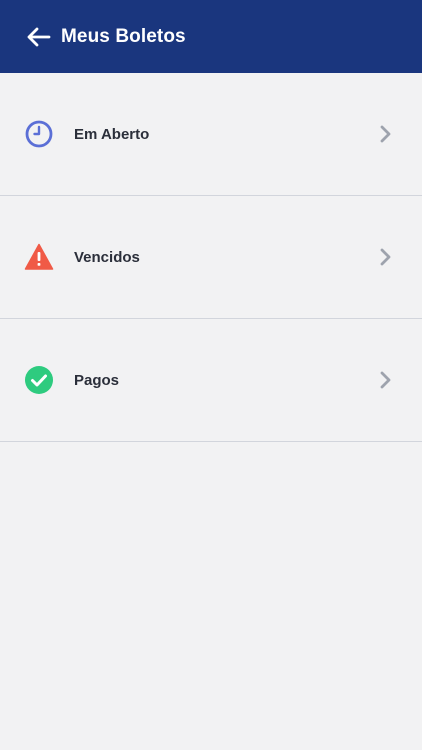 The width and height of the screenshot is (422, 750). I want to click on list-item-label: Em Aberto, so click(112, 134).